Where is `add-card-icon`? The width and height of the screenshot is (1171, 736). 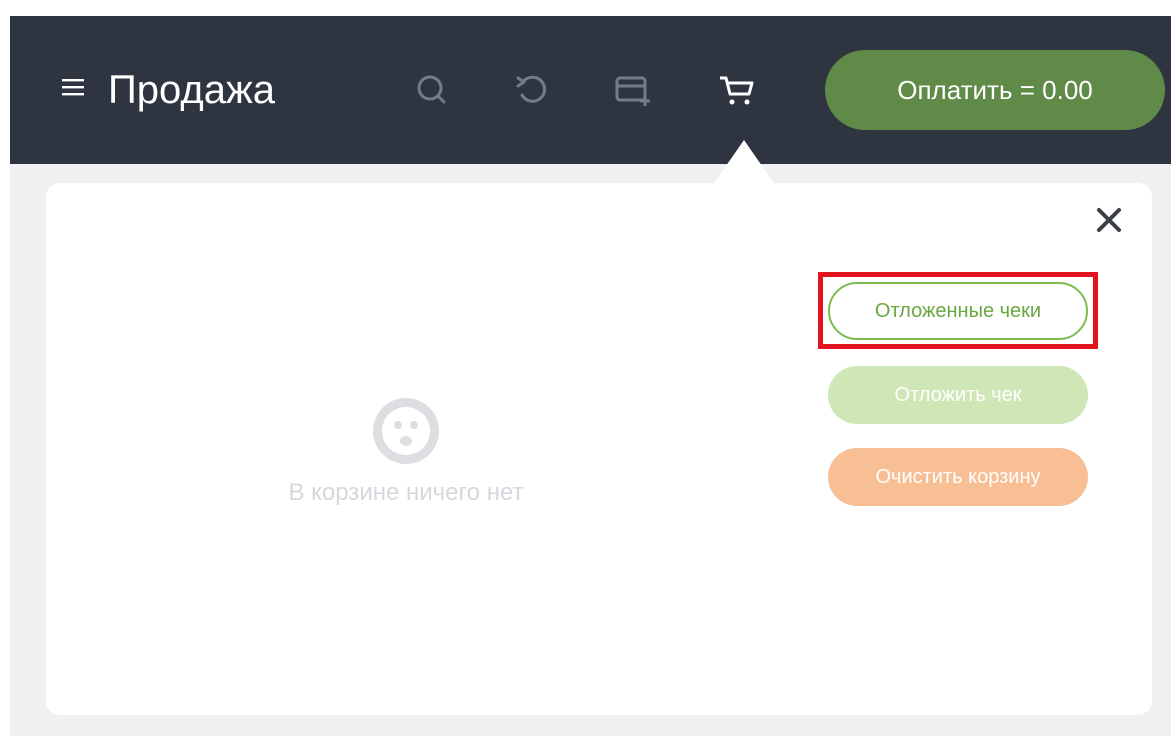 add-card-icon is located at coordinates (633, 90).